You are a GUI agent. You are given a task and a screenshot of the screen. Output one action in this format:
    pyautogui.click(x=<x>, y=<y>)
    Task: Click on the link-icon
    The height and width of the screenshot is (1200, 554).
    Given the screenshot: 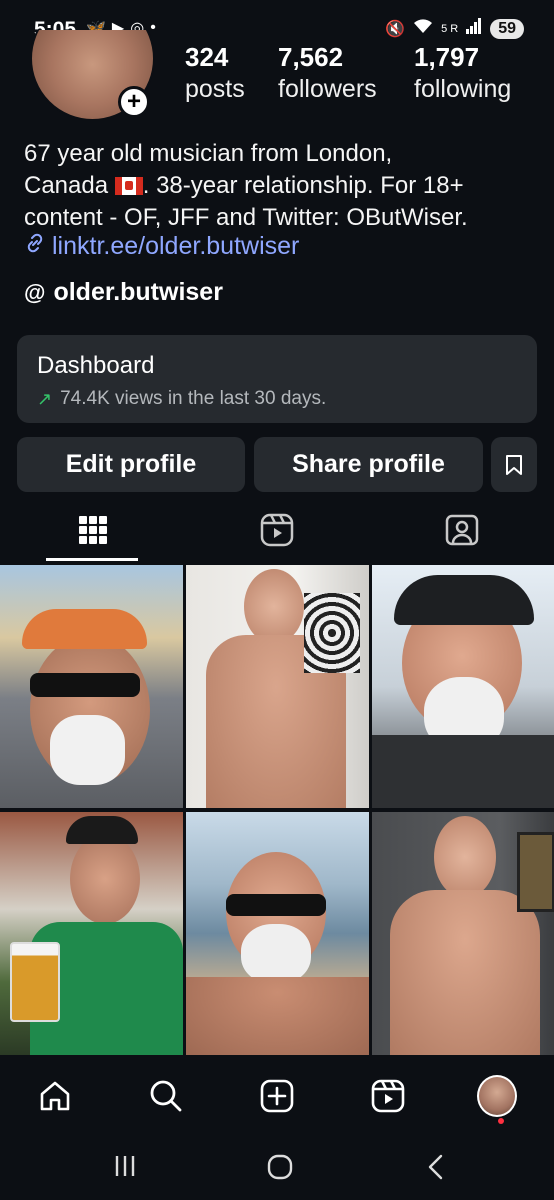 What is the action you would take?
    pyautogui.click(x=35, y=246)
    